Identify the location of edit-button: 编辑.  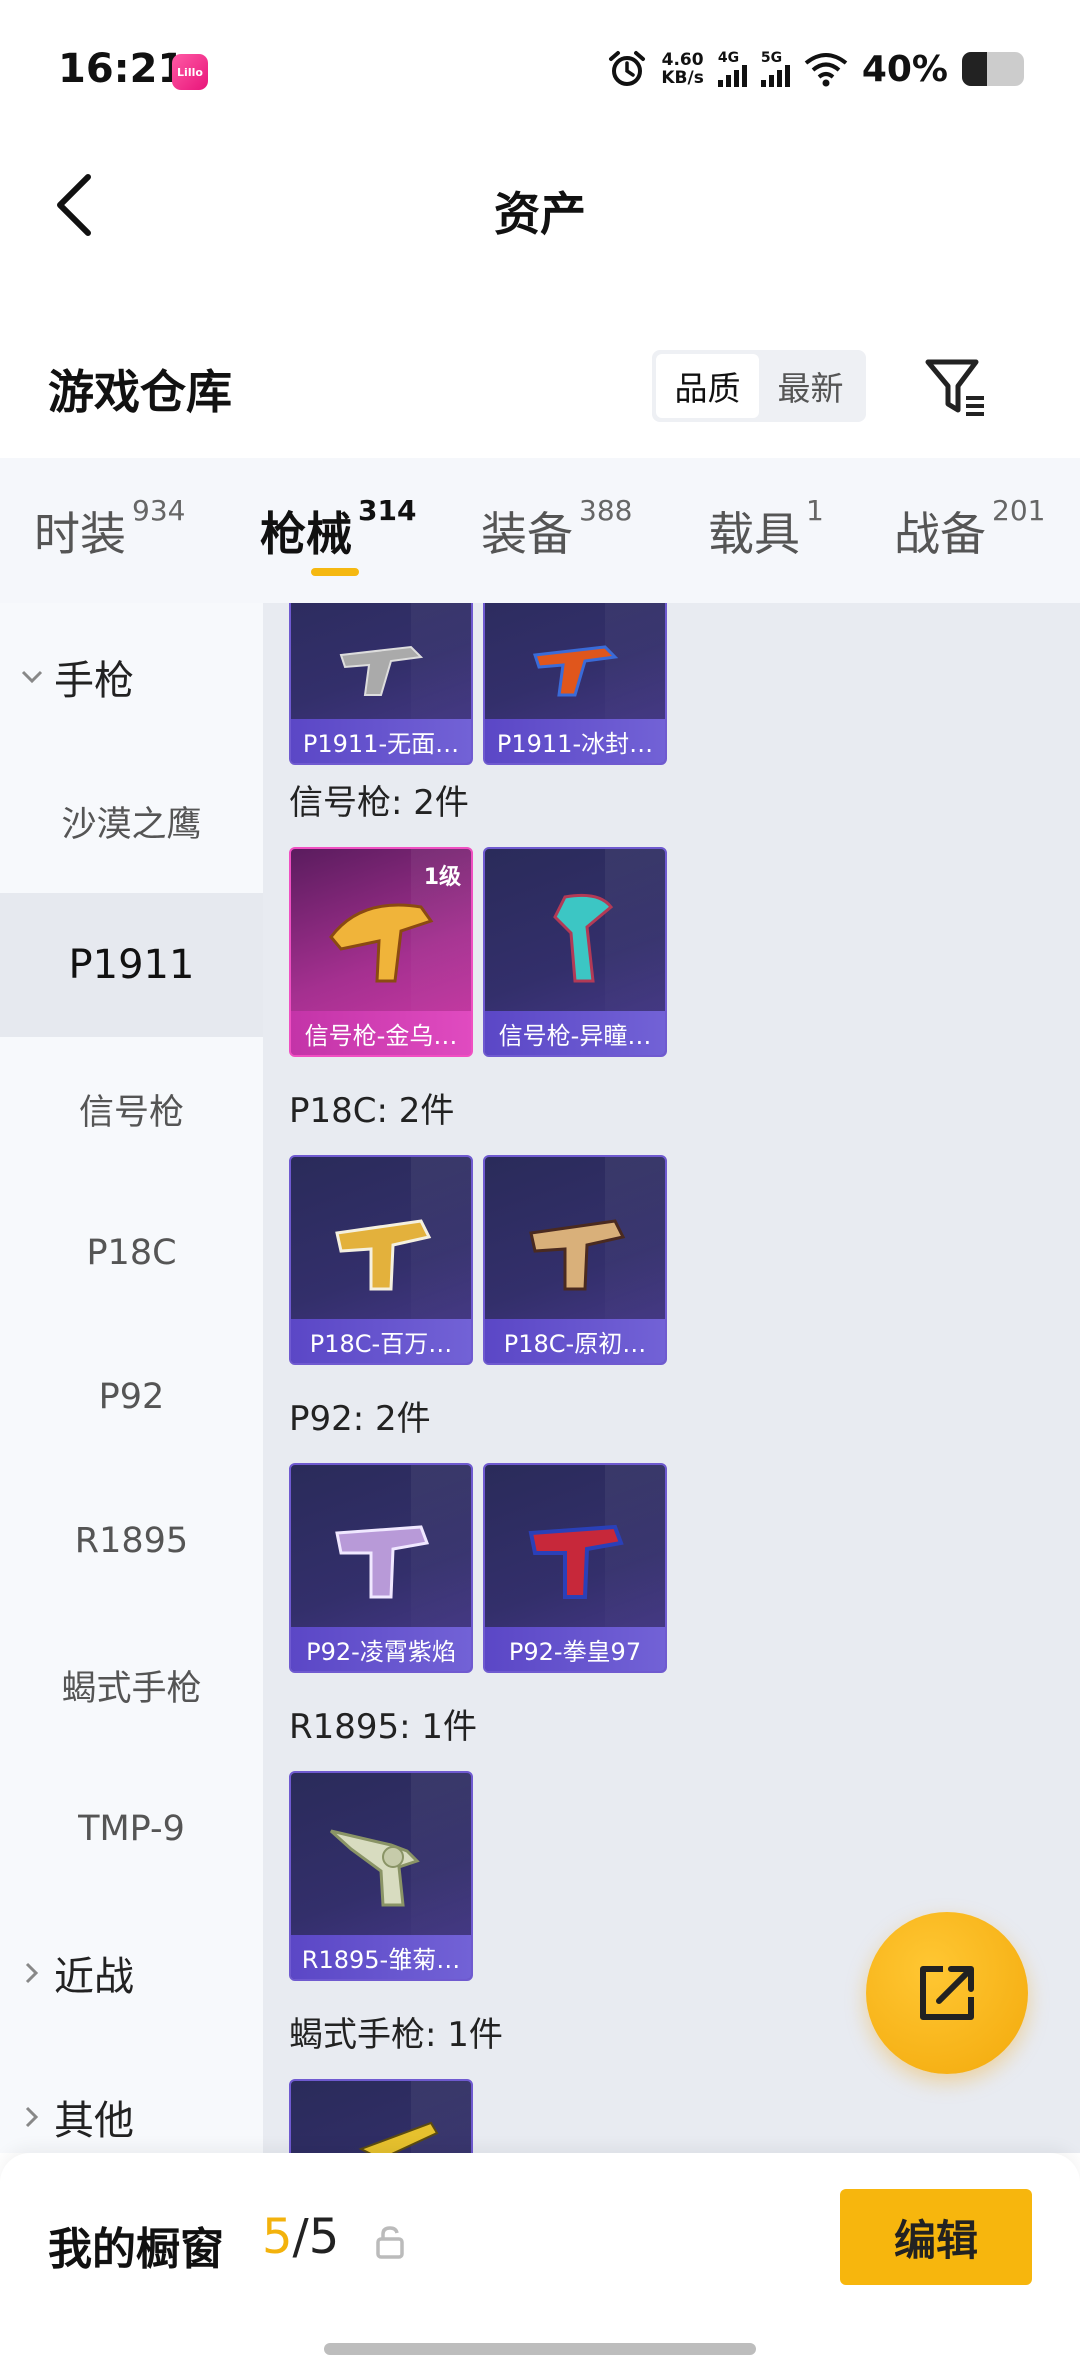
(936, 2237).